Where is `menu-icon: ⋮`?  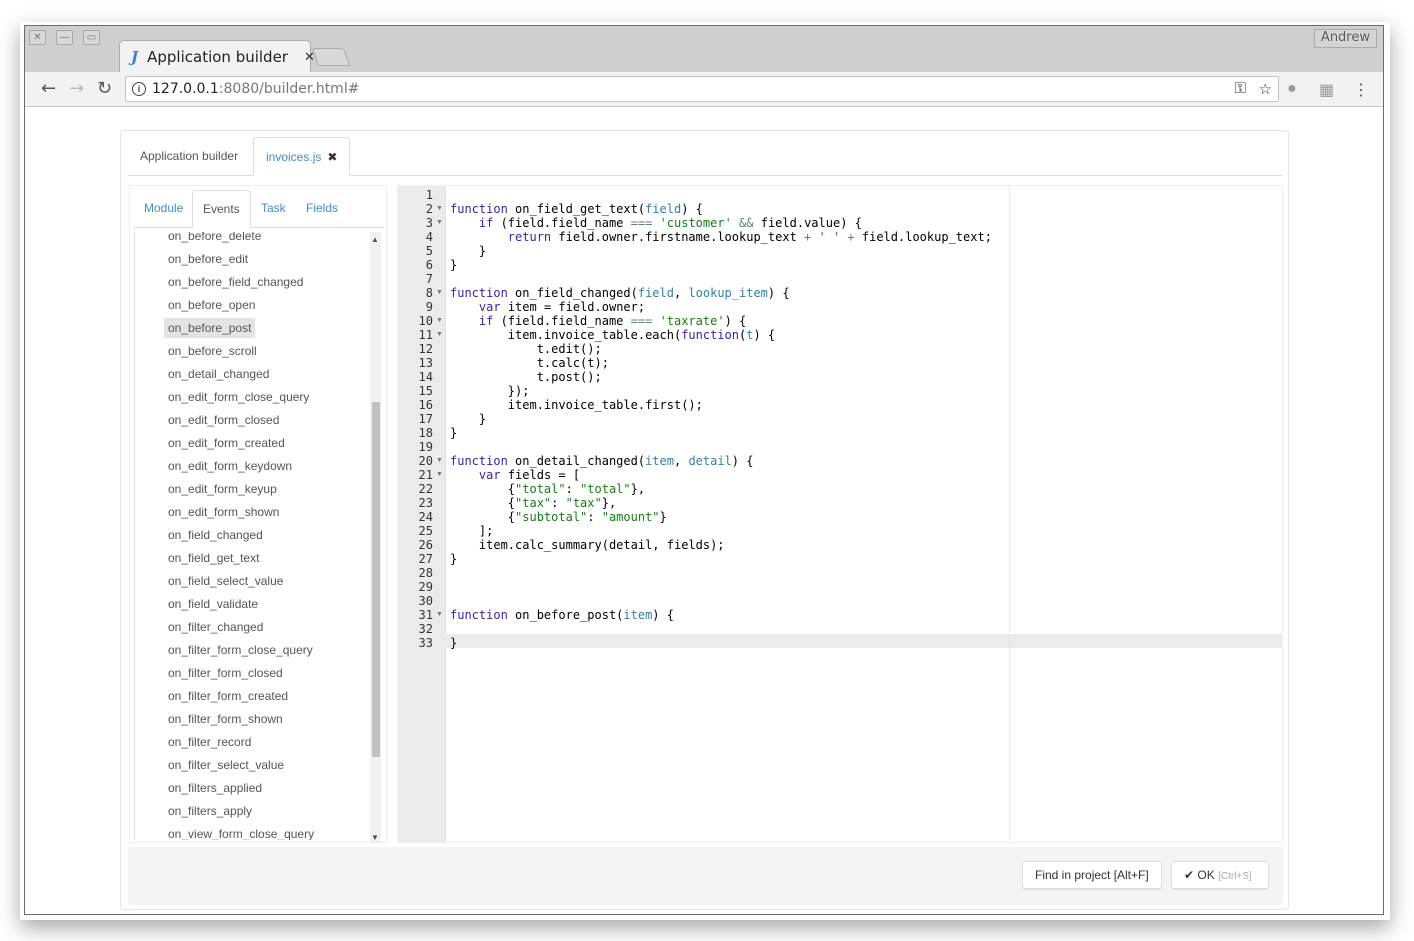 menu-icon: ⋮ is located at coordinates (1361, 90).